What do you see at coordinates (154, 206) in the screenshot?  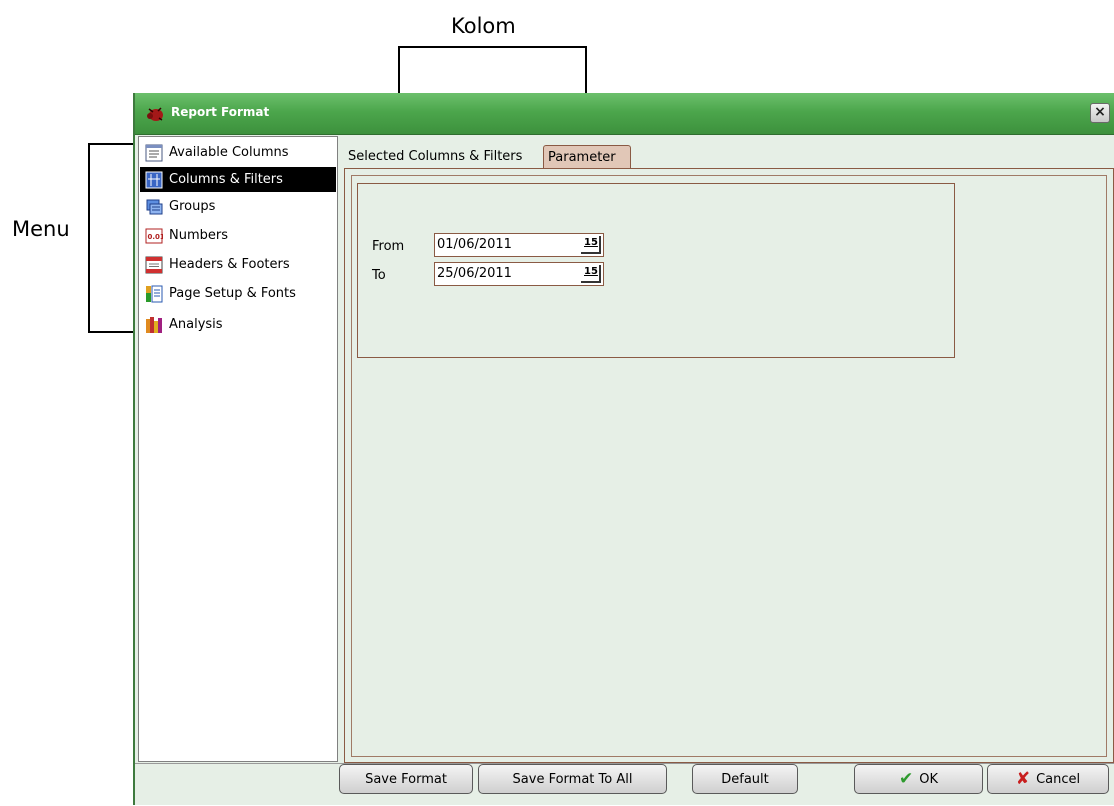 I see `groups-icon` at bounding box center [154, 206].